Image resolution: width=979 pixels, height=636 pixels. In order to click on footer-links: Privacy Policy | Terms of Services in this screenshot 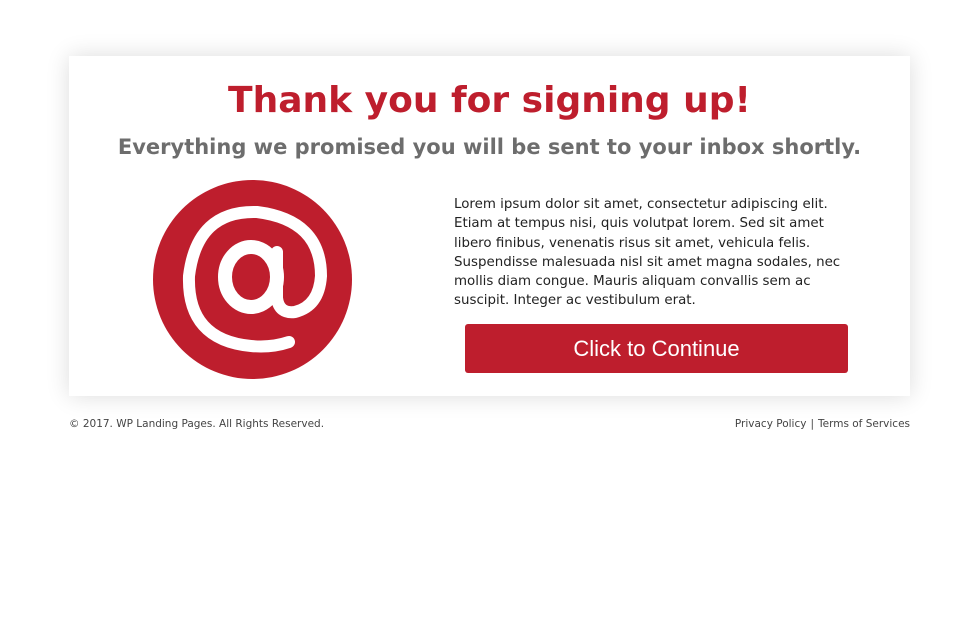, I will do `click(822, 424)`.